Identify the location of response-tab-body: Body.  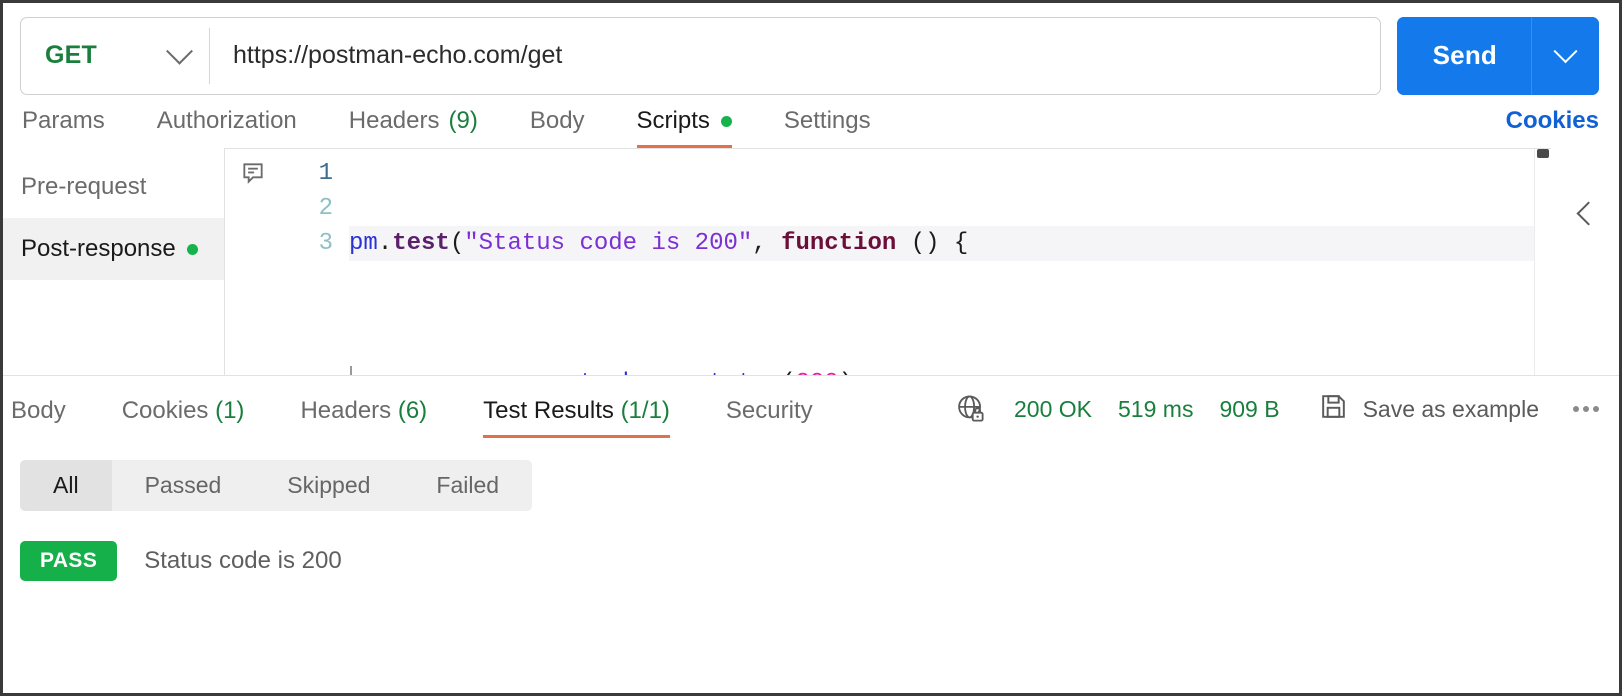
(38, 417).